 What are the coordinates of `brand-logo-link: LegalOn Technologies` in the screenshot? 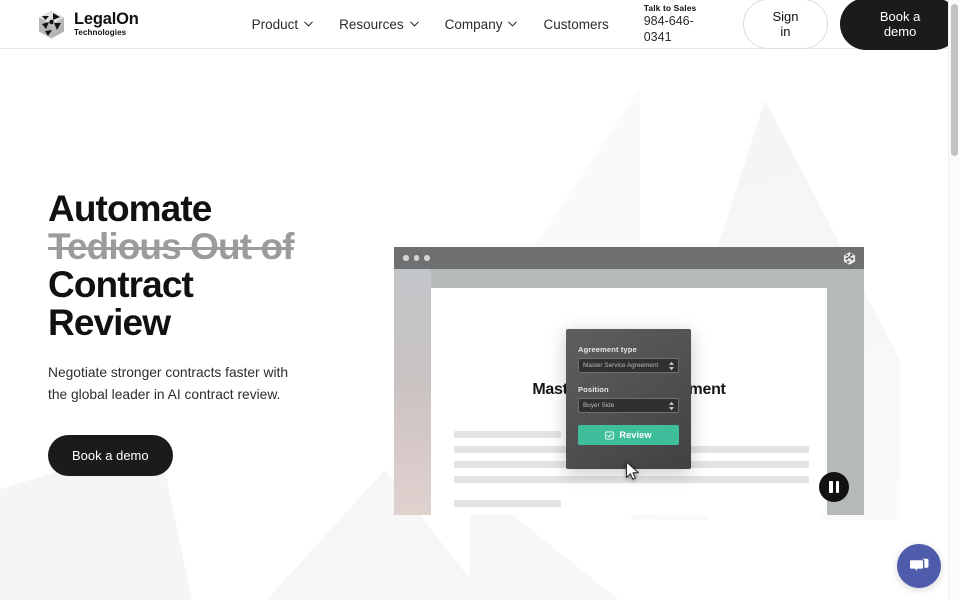 It's located at (88, 24).